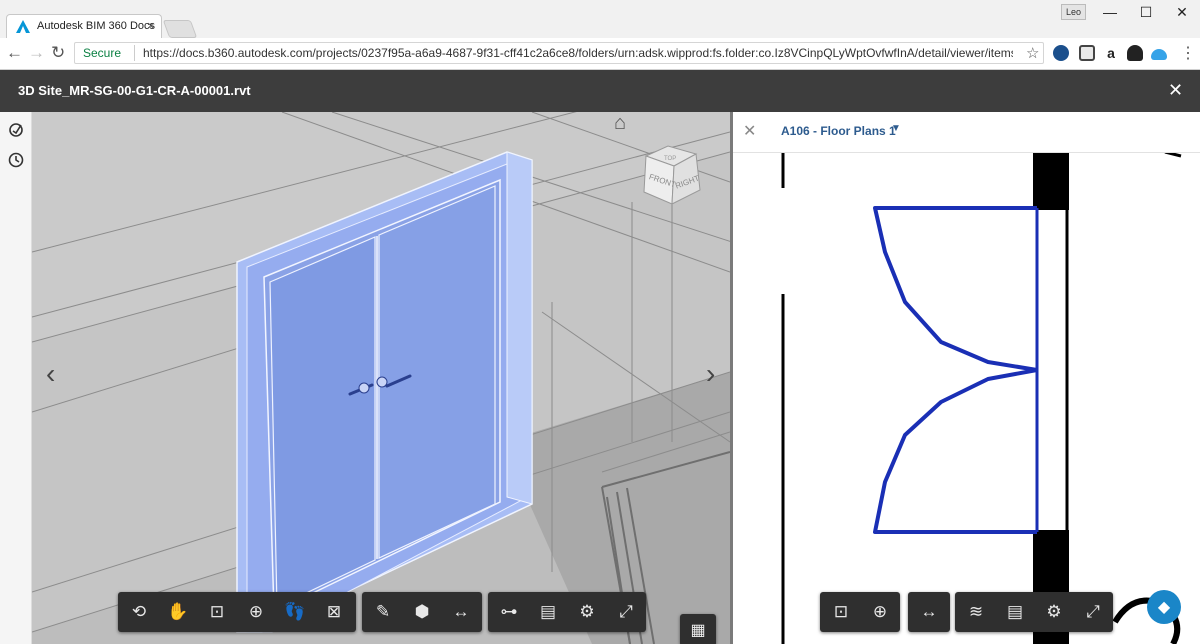 The image size is (1200, 644). I want to click on sheet-selector: A106 - Floor Plans 1, so click(838, 131).